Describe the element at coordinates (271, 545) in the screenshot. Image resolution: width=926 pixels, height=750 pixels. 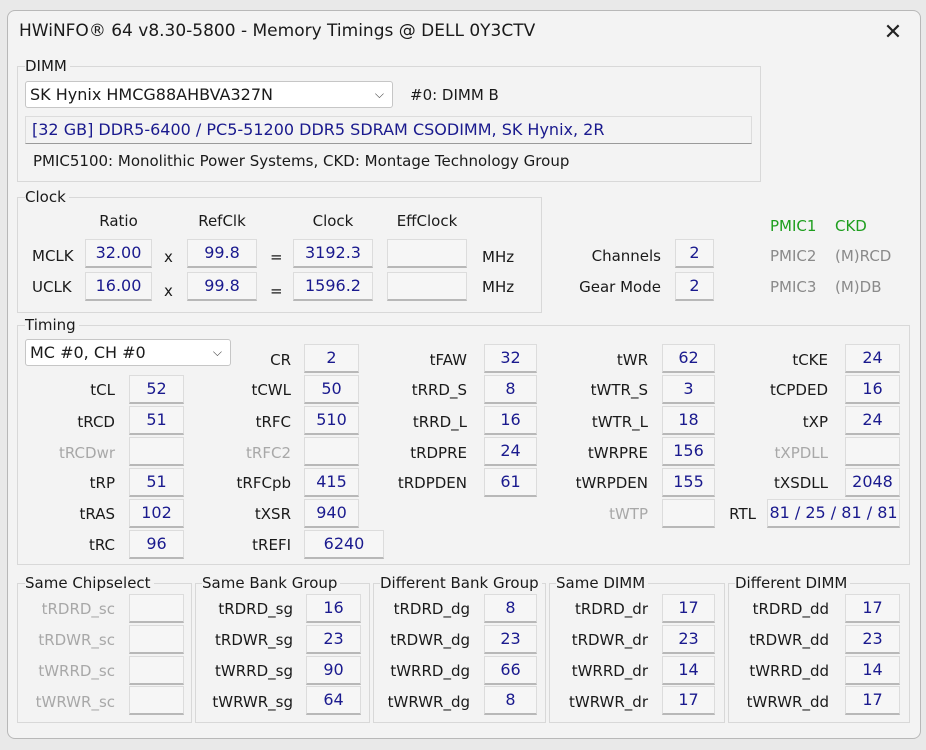
I see `trefi-label: tREFI` at that location.